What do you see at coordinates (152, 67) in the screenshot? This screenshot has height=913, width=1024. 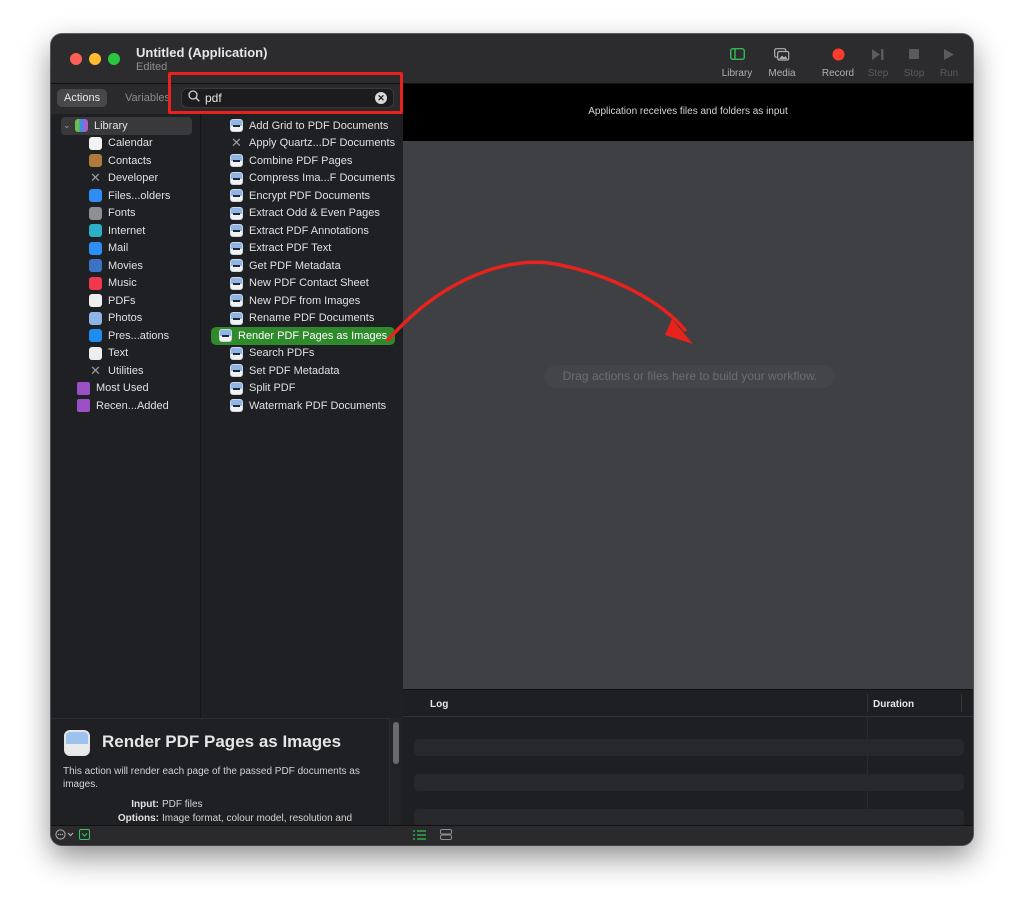 I see `window-subtitle: Edited` at bounding box center [152, 67].